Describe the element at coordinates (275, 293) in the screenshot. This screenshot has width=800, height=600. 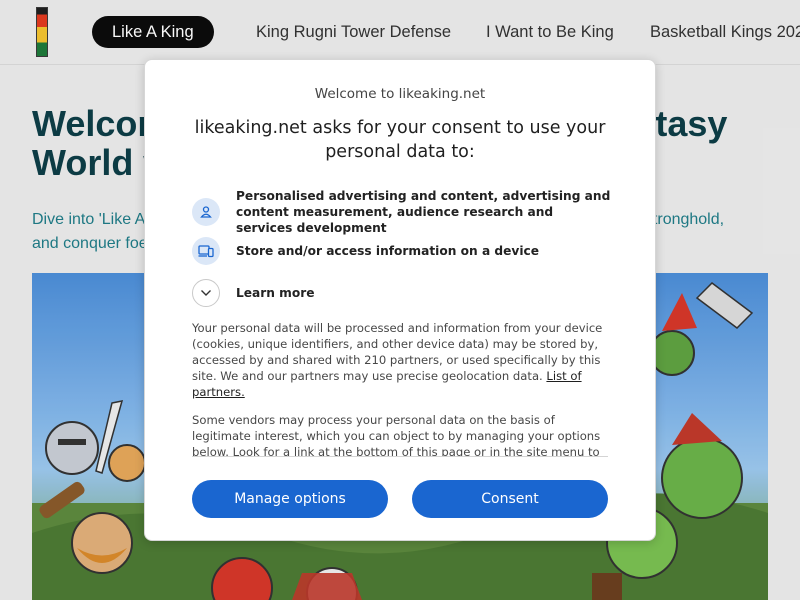
I see `learn-more-label: Learn more` at that location.